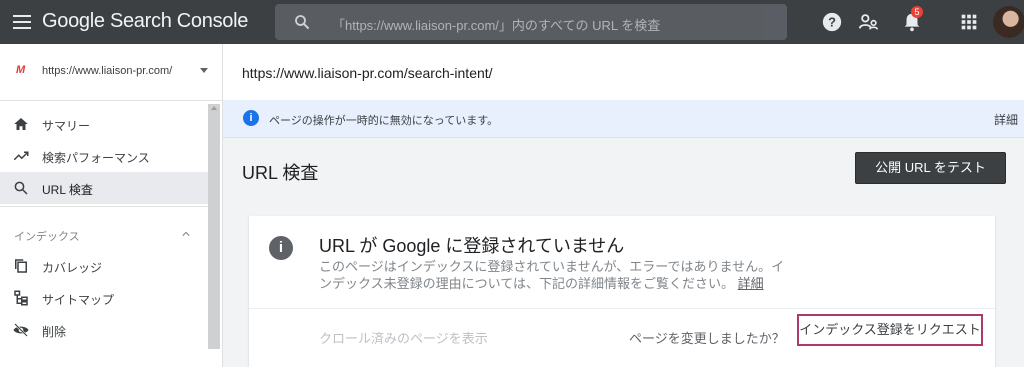 The width and height of the screenshot is (1024, 367). Describe the element at coordinates (280, 173) in the screenshot. I see `page-title: URL 検査` at that location.